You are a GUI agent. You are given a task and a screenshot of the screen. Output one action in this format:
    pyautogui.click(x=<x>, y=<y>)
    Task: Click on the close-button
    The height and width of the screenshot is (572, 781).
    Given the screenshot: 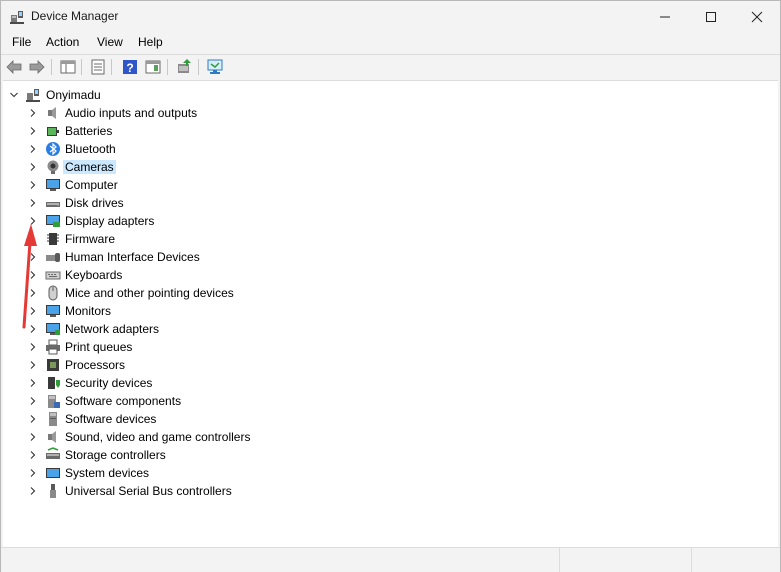 What is the action you would take?
    pyautogui.click(x=757, y=16)
    